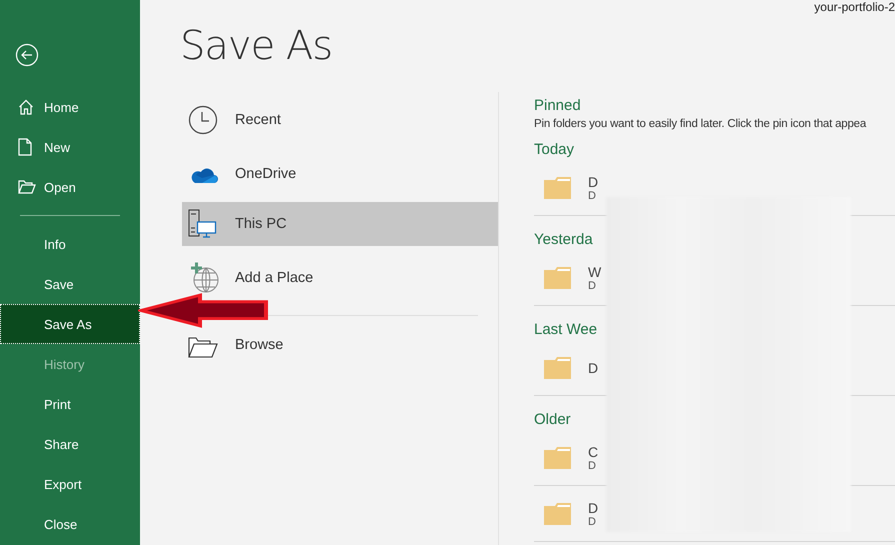  Describe the element at coordinates (593, 452) in the screenshot. I see `folder-name: C` at that location.